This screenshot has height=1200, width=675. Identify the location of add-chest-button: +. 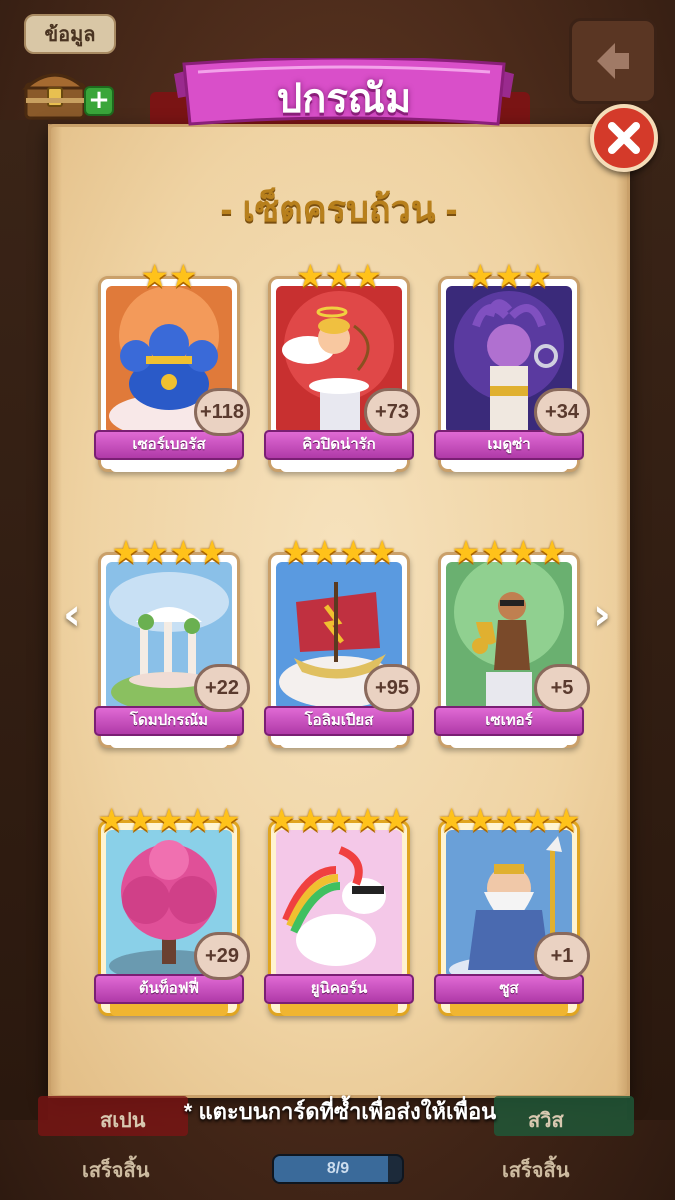
(99, 101).